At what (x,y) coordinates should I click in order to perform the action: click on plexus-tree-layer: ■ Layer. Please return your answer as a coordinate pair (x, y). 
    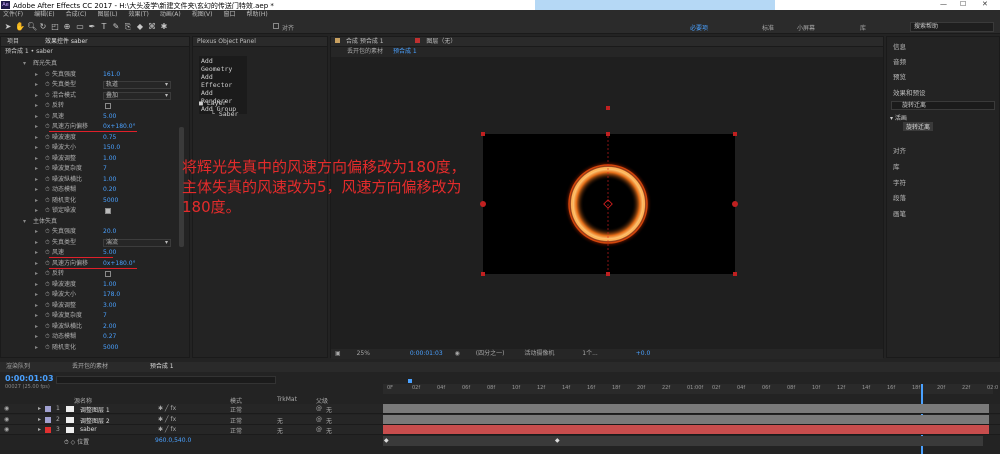
    Looking at the image, I should click on (212, 103).